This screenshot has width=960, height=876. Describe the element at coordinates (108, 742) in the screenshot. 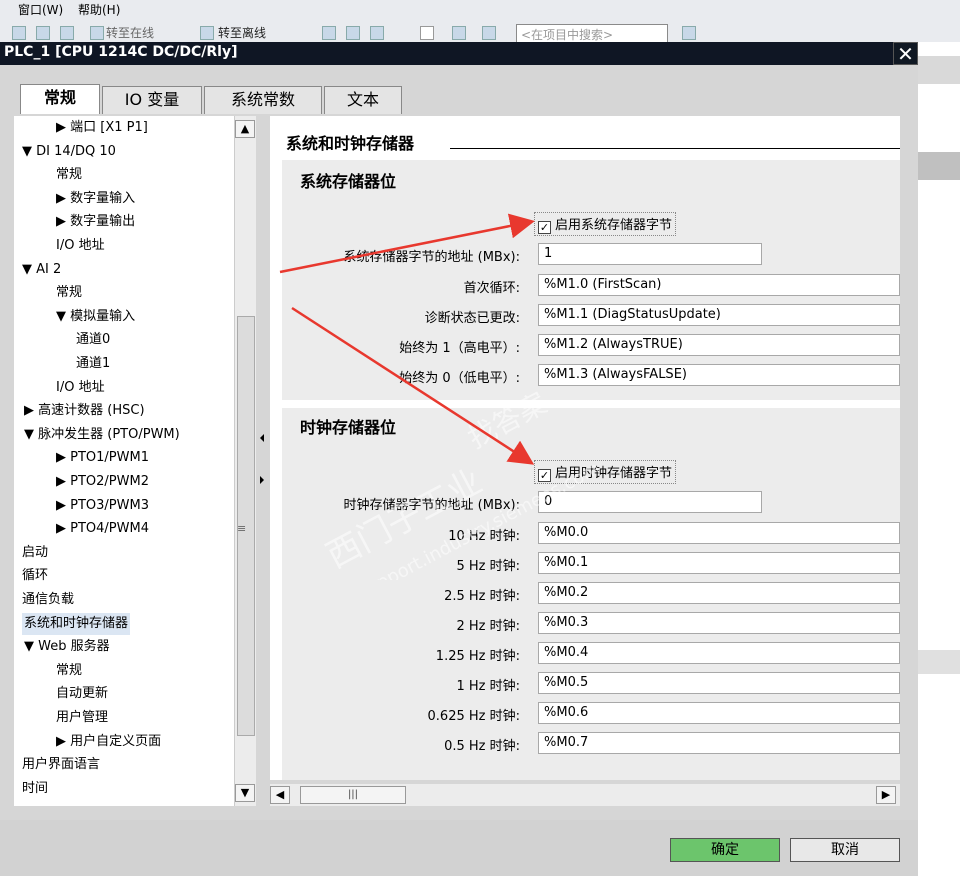

I see `tree-item: ▶ 用户自定义页面` at that location.